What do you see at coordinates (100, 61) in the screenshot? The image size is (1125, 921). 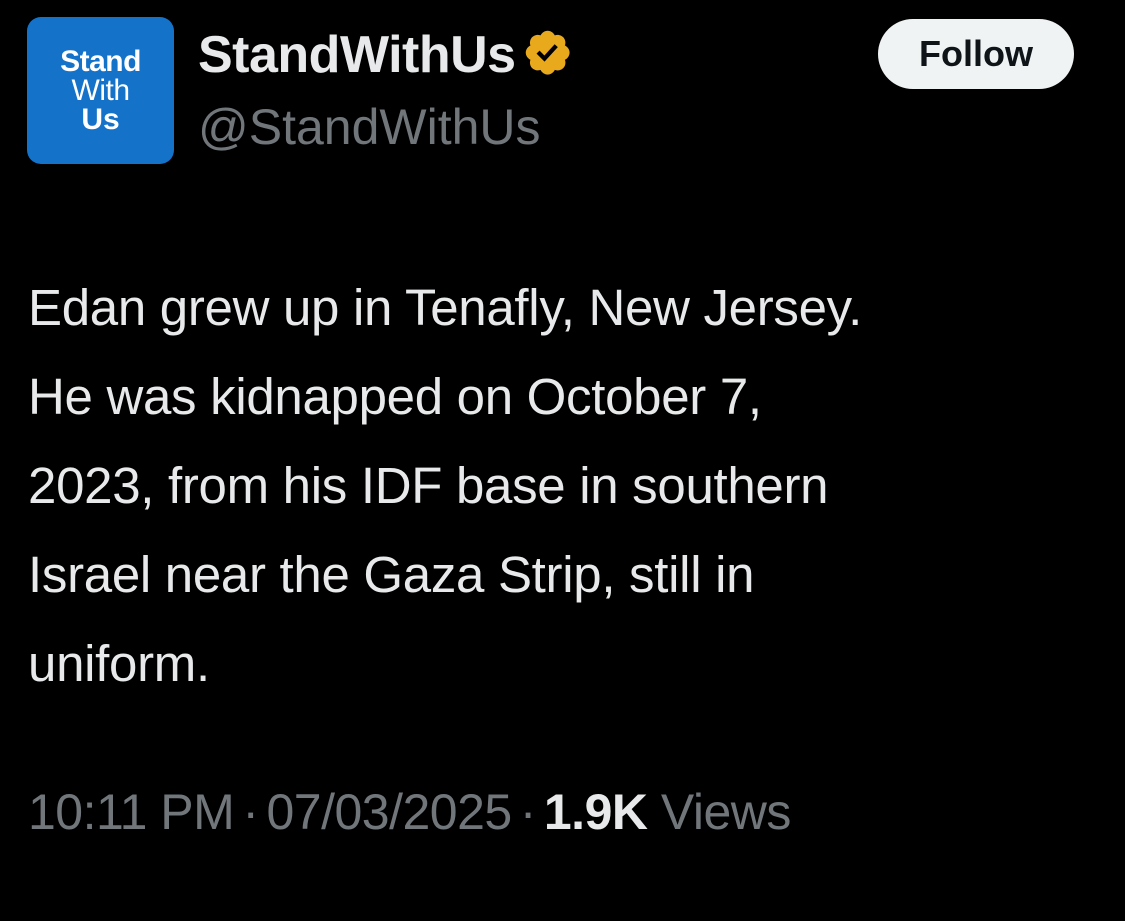 I see `avatar-logo-text-stand: Stand` at bounding box center [100, 61].